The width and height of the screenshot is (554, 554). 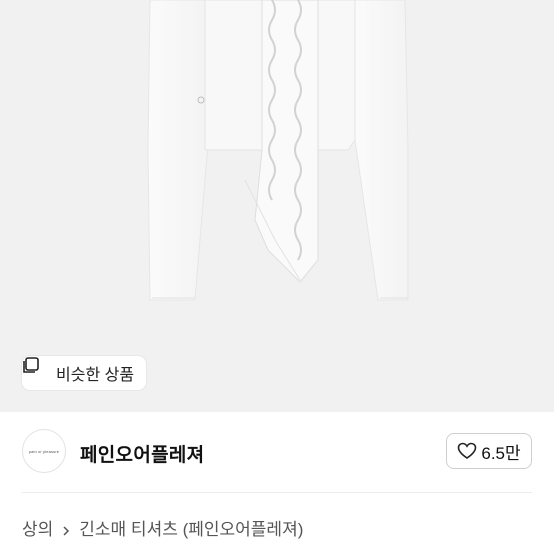 I want to click on breadcrumb-subcategory: 긴소매 티셔츠 (페인오어플레져), so click(x=191, y=527).